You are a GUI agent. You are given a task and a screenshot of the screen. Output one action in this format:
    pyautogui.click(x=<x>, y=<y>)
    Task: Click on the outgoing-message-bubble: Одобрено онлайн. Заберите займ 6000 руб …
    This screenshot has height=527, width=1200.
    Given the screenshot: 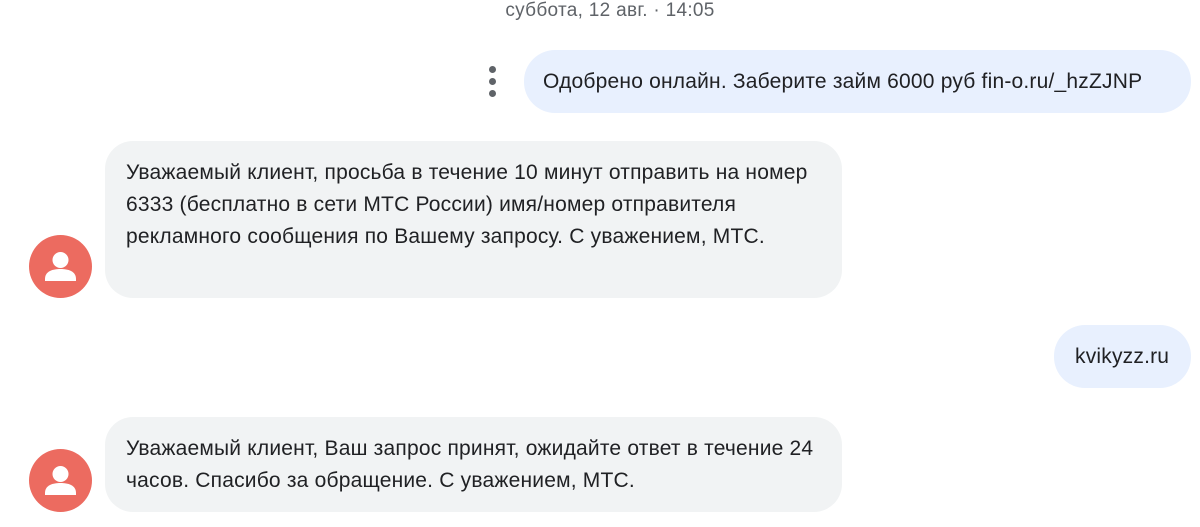 What is the action you would take?
    pyautogui.click(x=857, y=81)
    